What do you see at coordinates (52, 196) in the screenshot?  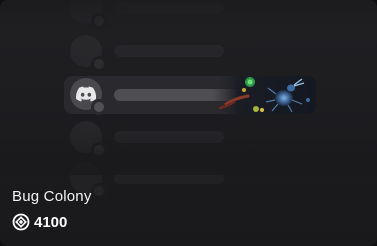 I see `item-title: Bug Colony` at bounding box center [52, 196].